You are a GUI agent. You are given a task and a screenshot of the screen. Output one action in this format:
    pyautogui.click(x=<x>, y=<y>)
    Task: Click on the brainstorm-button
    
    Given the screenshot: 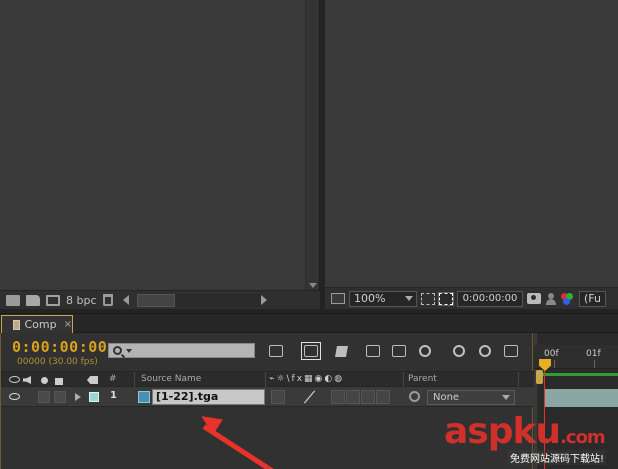 What is the action you would take?
    pyautogui.click(x=425, y=351)
    